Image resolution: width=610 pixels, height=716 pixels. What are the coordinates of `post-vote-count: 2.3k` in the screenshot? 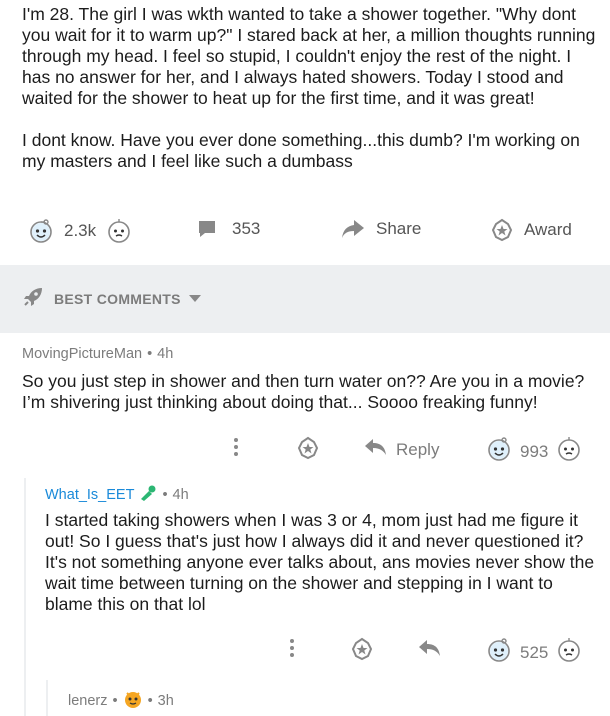 It's located at (80, 230).